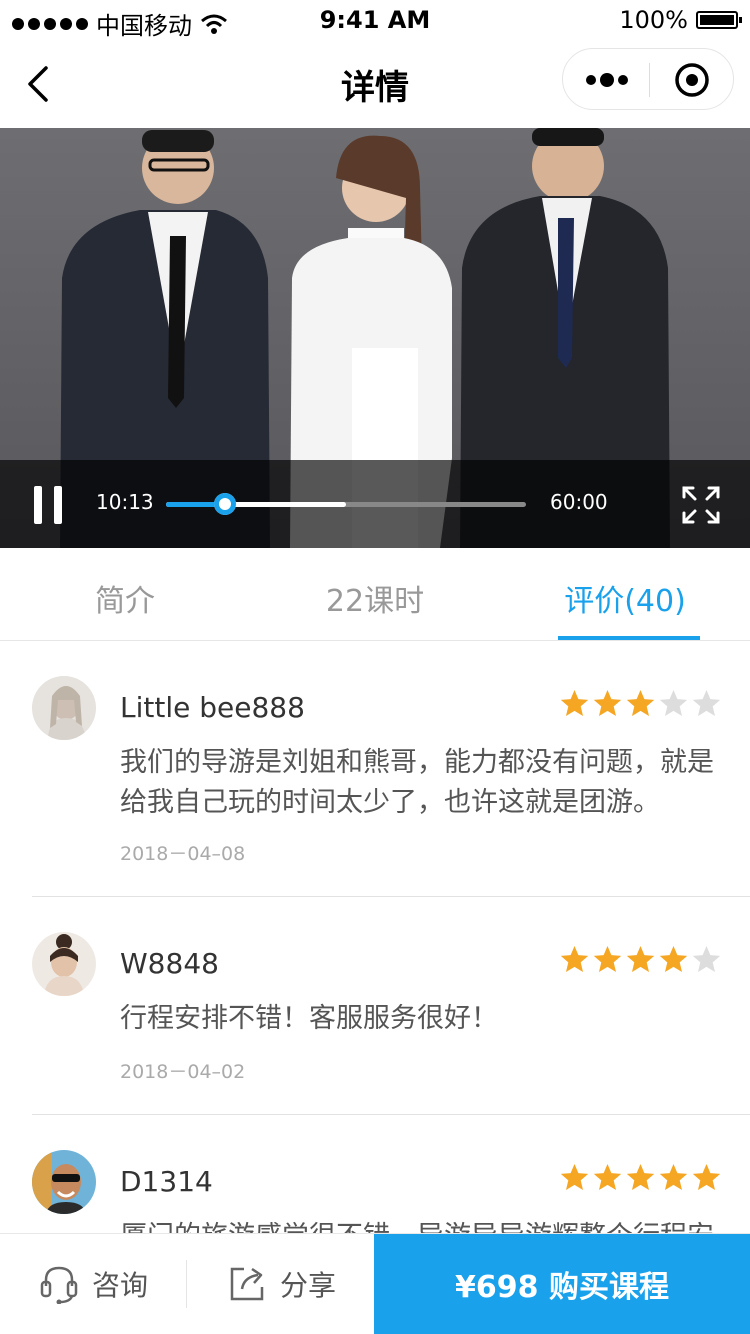  I want to click on tab-reviews: 评价(40), so click(625, 598).